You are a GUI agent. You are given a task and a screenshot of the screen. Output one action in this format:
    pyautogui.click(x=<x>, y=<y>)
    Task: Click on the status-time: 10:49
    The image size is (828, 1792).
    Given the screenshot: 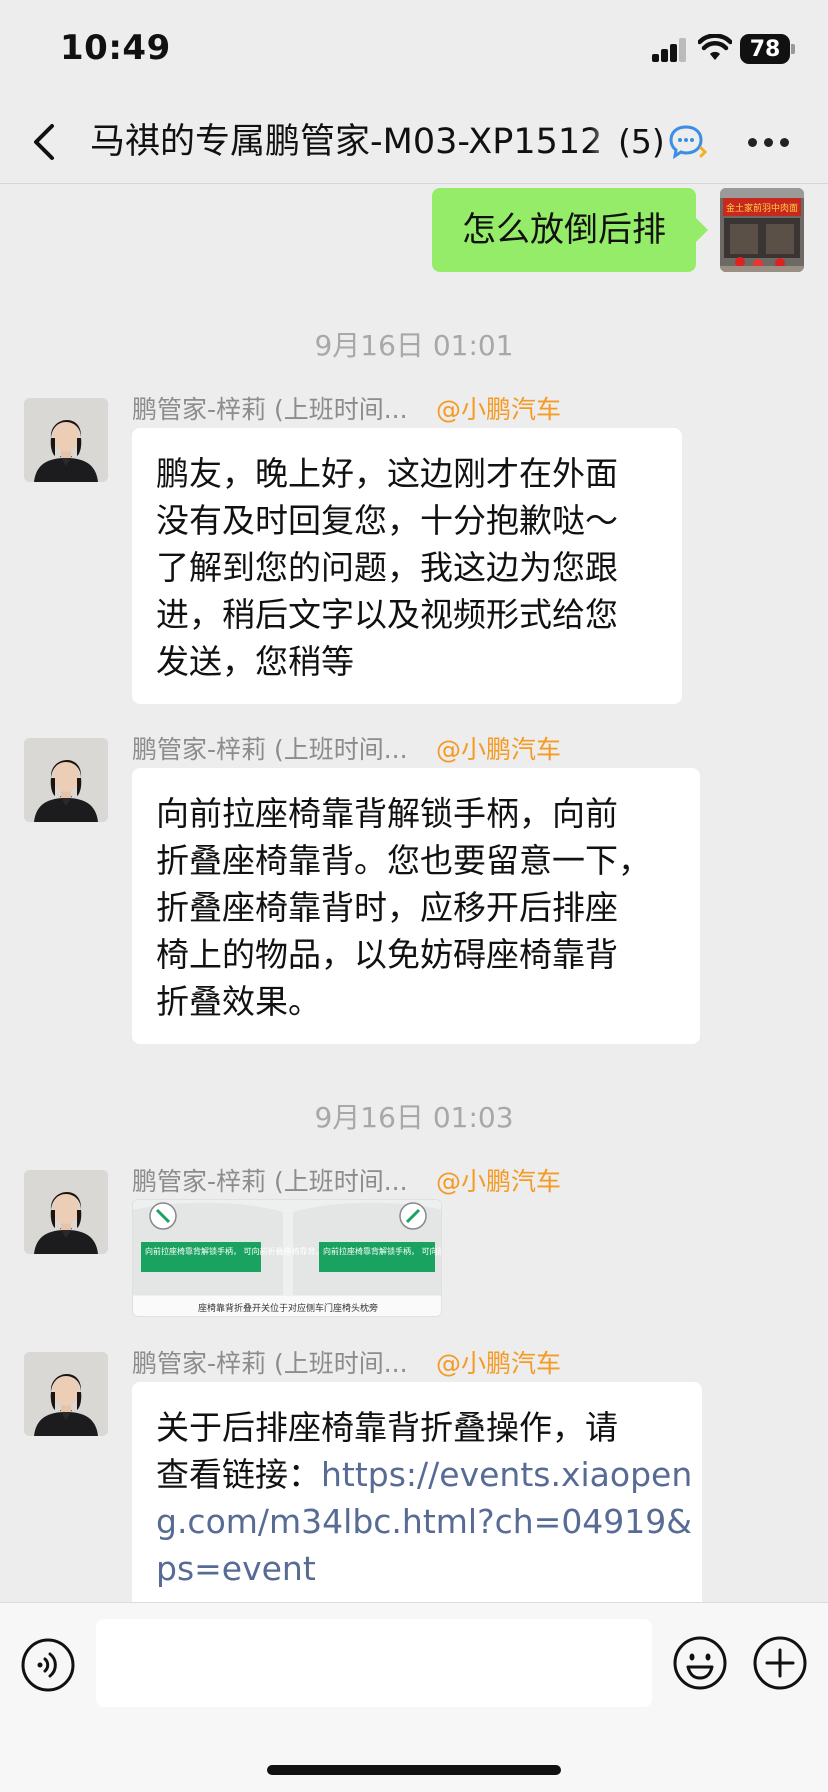 What is the action you would take?
    pyautogui.click(x=115, y=48)
    